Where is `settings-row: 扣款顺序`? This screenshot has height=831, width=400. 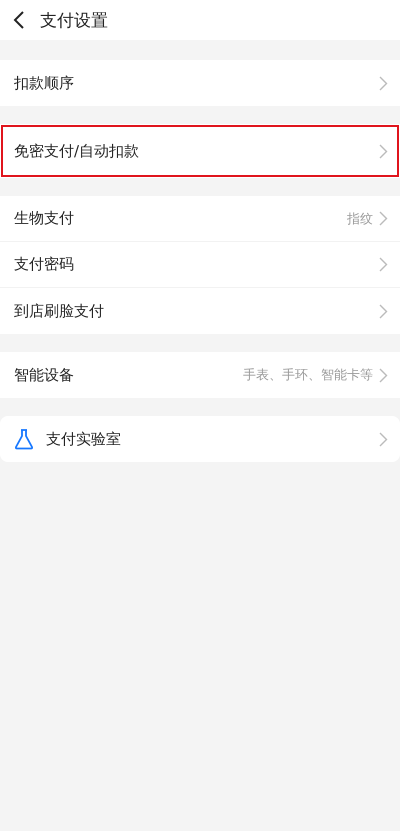
settings-row: 扣款顺序 is located at coordinates (200, 83).